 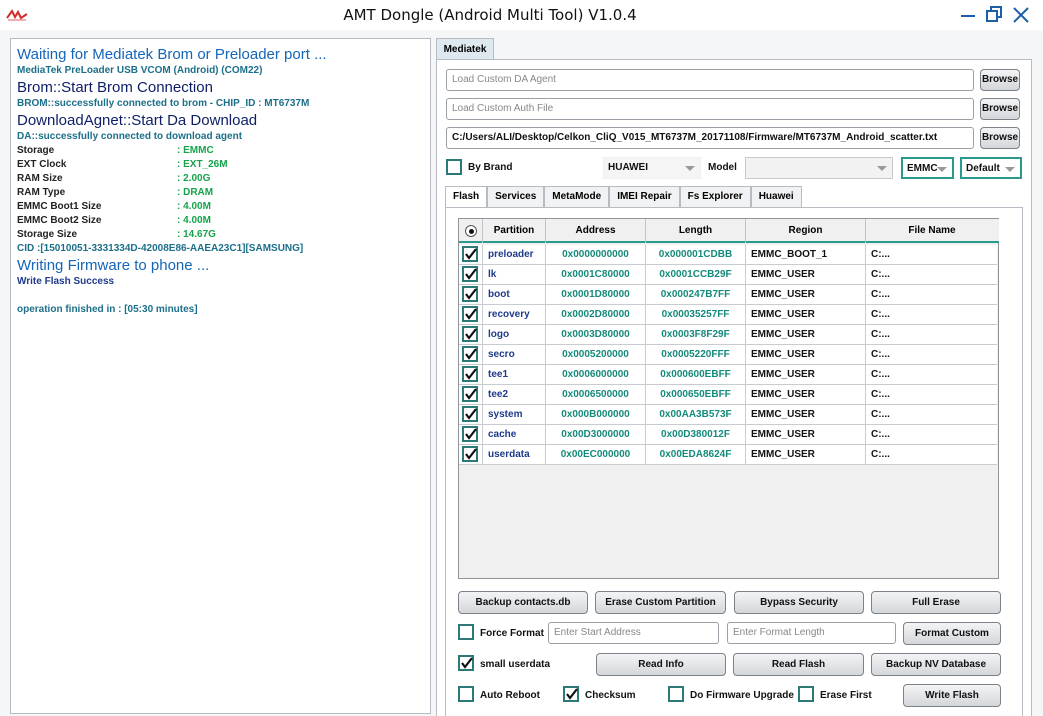 I want to click on da-agent-field: Load Custom DA Agent, so click(x=710, y=80).